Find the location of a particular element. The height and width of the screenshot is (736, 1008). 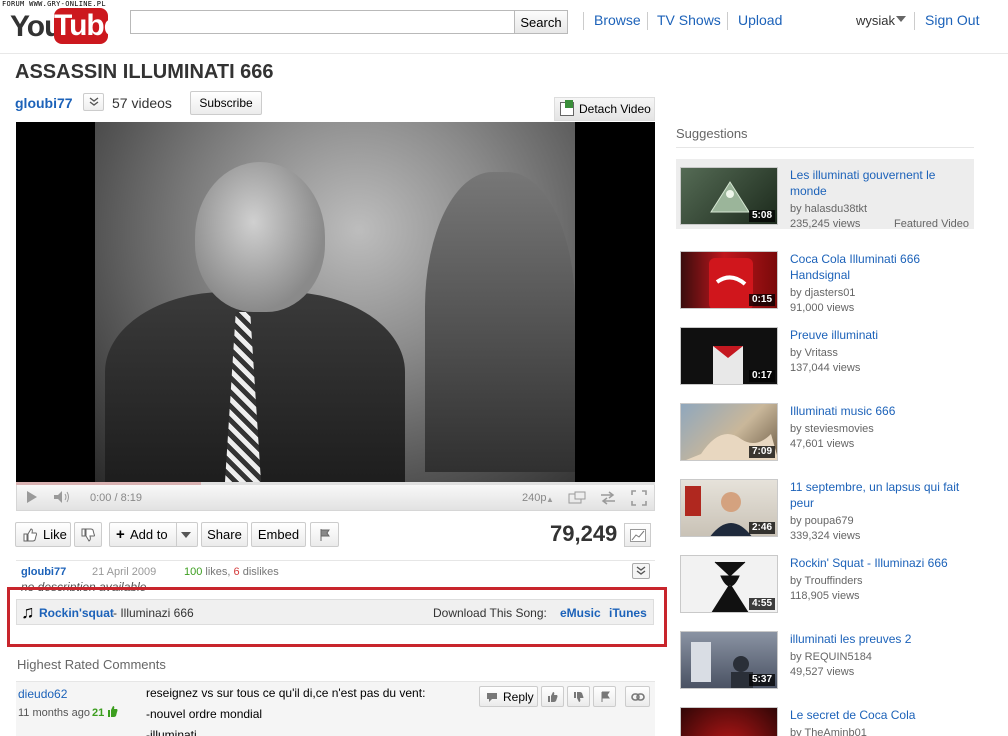

thumbs-up-icon is located at coordinates (553, 697).